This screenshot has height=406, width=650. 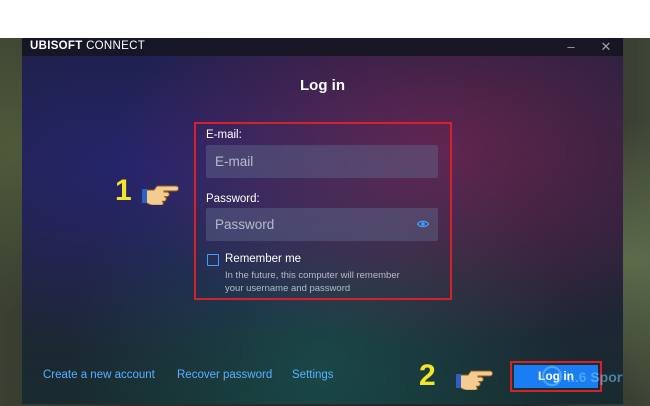 I want to click on brand-rest: CONNECT, so click(x=114, y=46).